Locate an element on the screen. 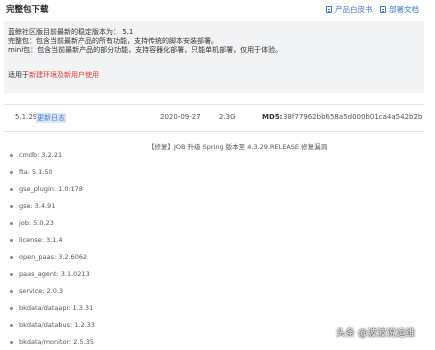 The height and width of the screenshot is (350, 435). list-item: bkdata/monitor: 2.5.35 is located at coordinates (52, 342).